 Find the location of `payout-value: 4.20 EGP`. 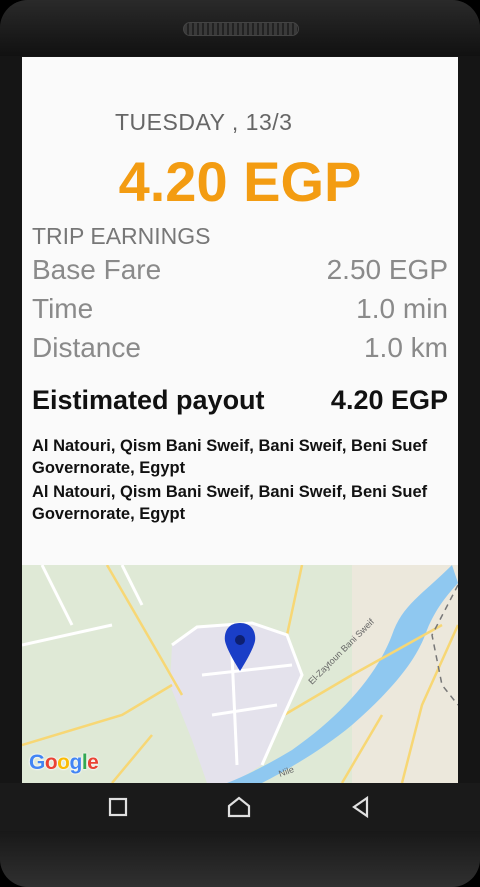

payout-value: 4.20 EGP is located at coordinates (389, 400).